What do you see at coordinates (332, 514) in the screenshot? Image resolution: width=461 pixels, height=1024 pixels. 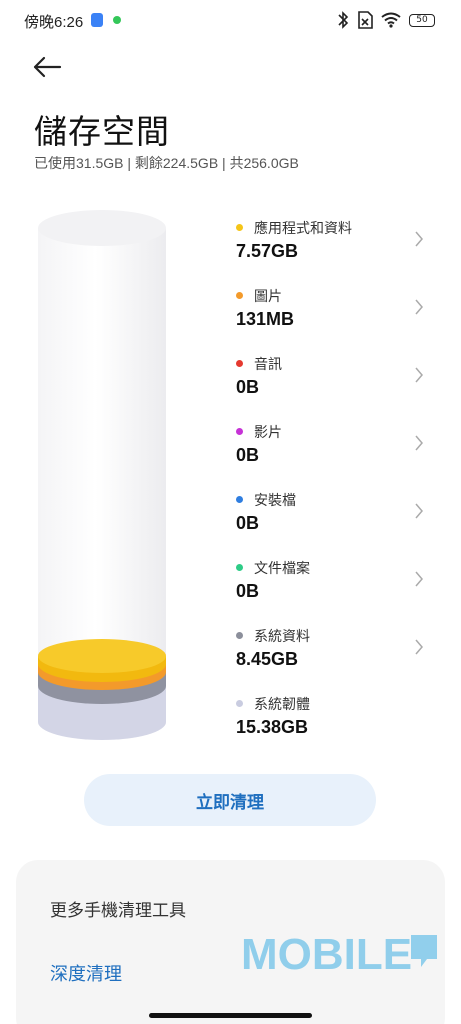 I see `category-install-packages: 安裝檔 0B` at bounding box center [332, 514].